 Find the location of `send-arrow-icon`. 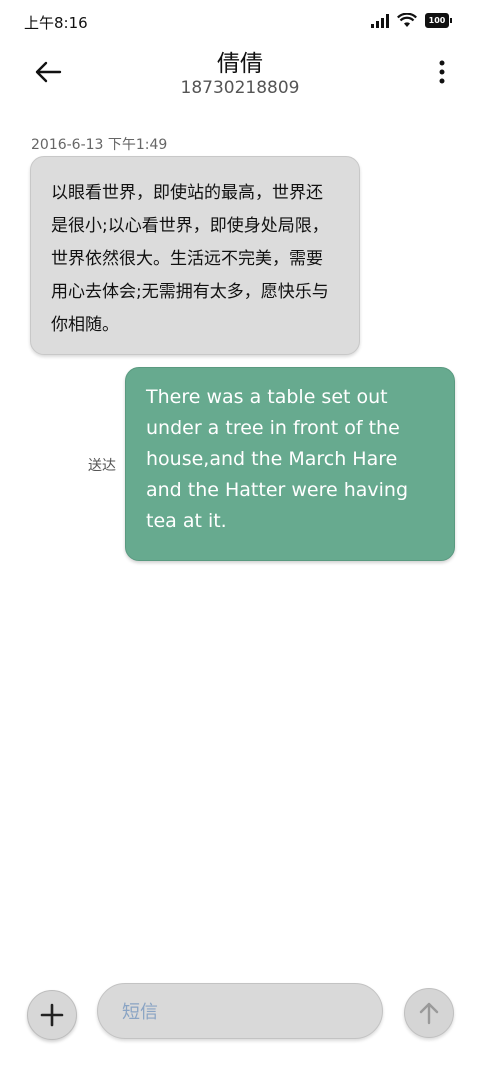

send-arrow-icon is located at coordinates (429, 1013).